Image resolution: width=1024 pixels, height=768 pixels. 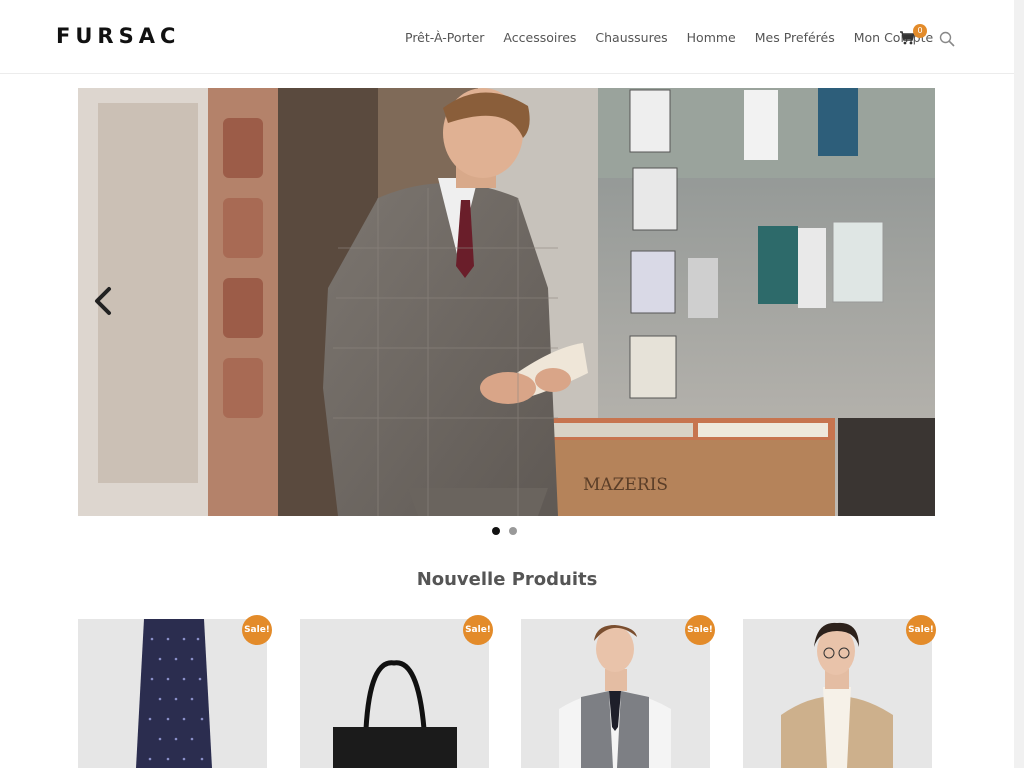 I want to click on slider-prev-chevron-icon, so click(x=103, y=301).